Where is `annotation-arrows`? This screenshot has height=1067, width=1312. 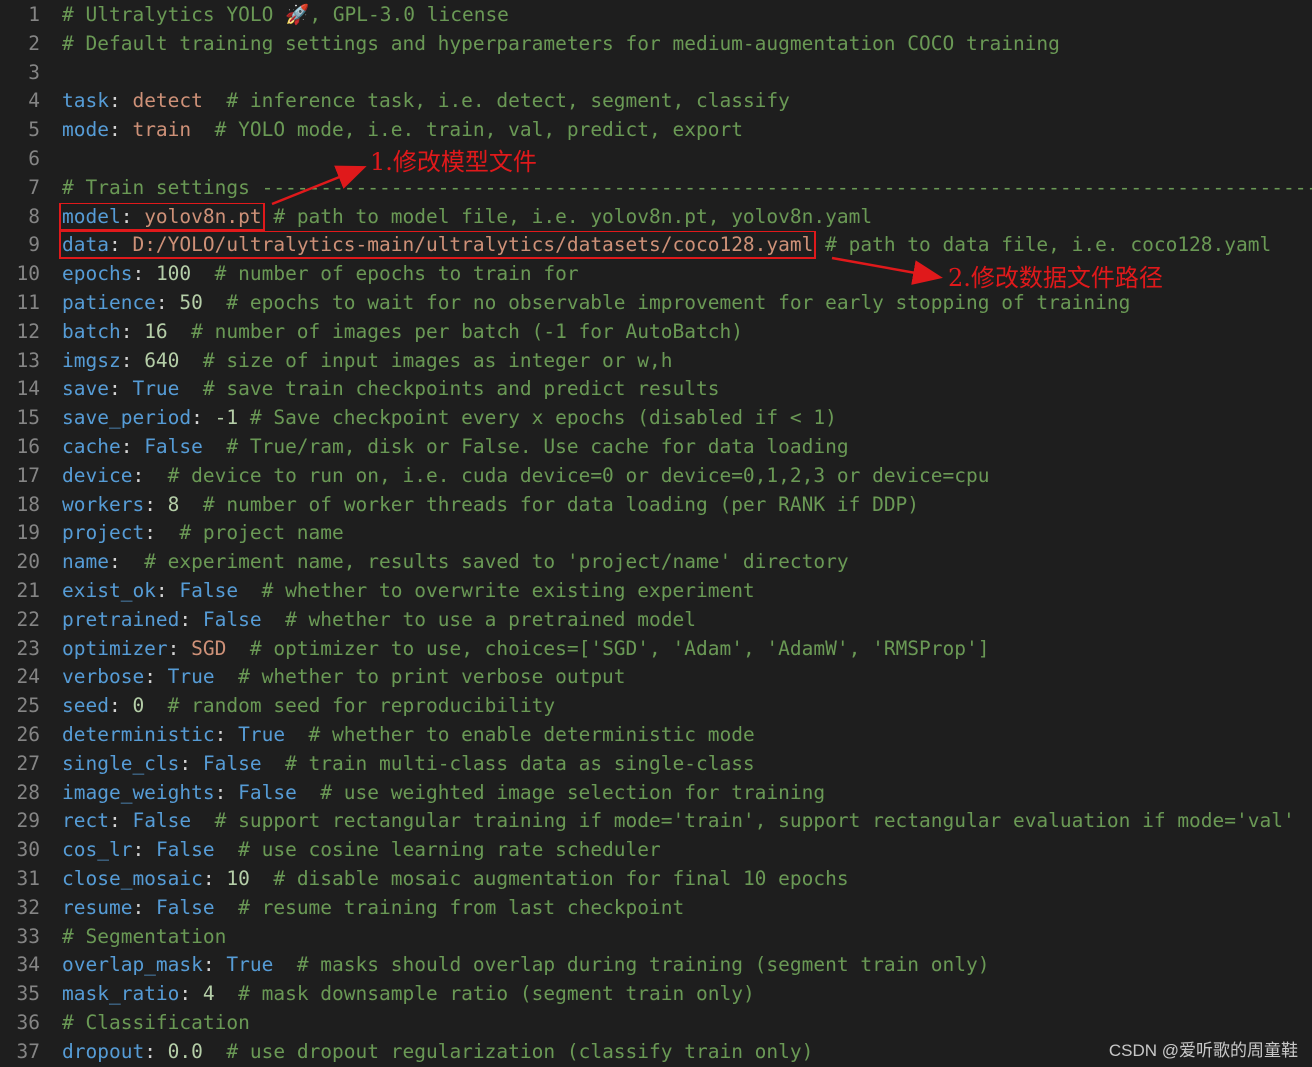 annotation-arrows is located at coordinates (607, 225).